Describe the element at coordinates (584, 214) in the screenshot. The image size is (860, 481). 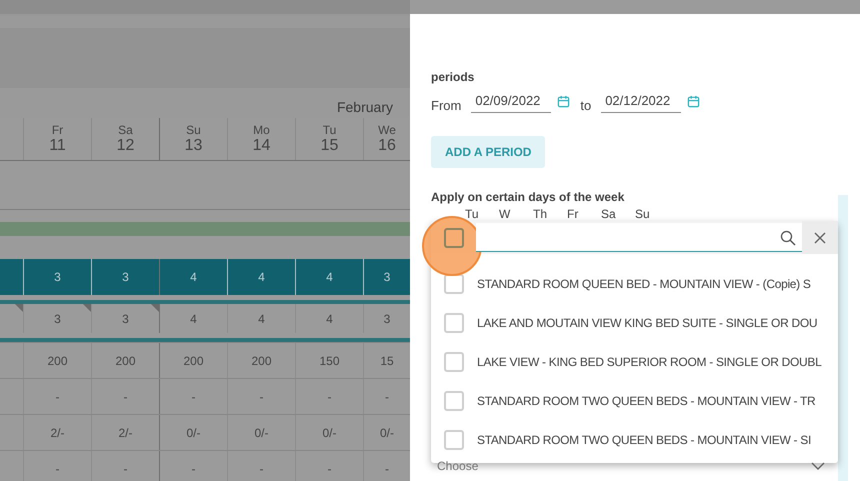
I see `weekday-option: Fr` at that location.